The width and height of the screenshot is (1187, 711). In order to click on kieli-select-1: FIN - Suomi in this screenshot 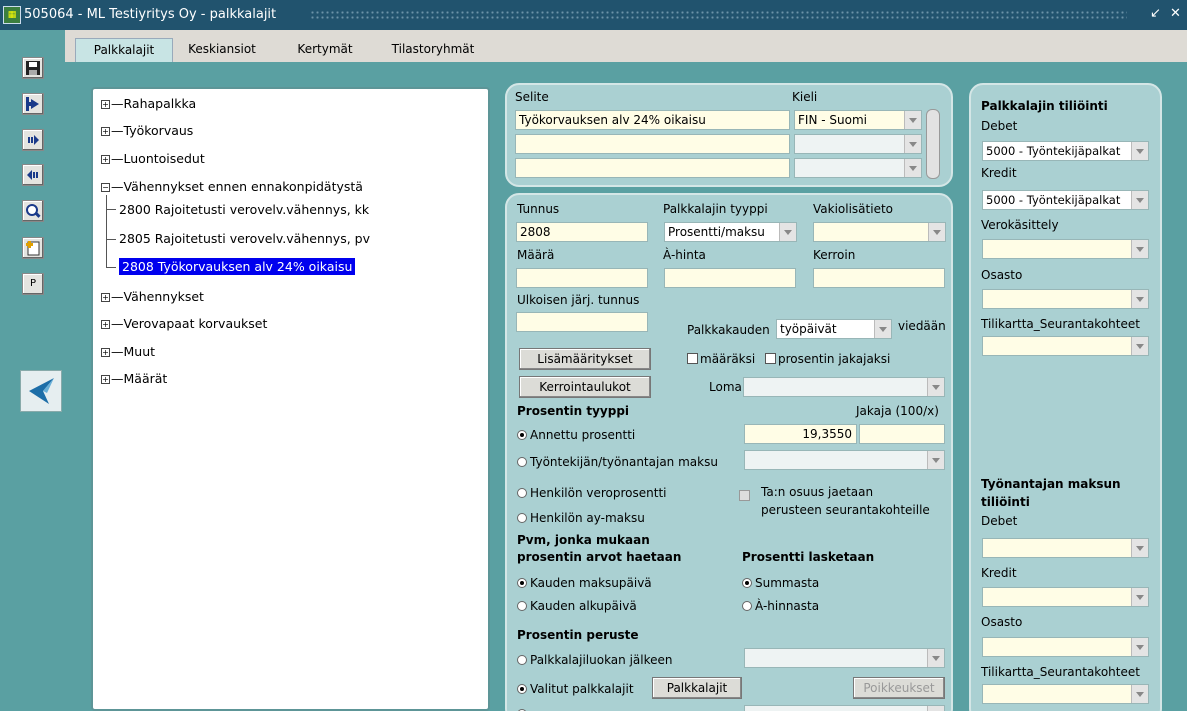, I will do `click(858, 120)`.